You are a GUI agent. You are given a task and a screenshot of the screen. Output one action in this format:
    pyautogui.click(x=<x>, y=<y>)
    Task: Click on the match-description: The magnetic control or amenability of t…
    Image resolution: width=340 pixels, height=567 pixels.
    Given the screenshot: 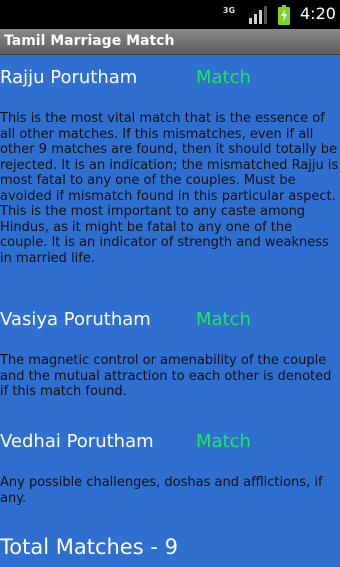 What is the action you would take?
    pyautogui.click(x=166, y=376)
    